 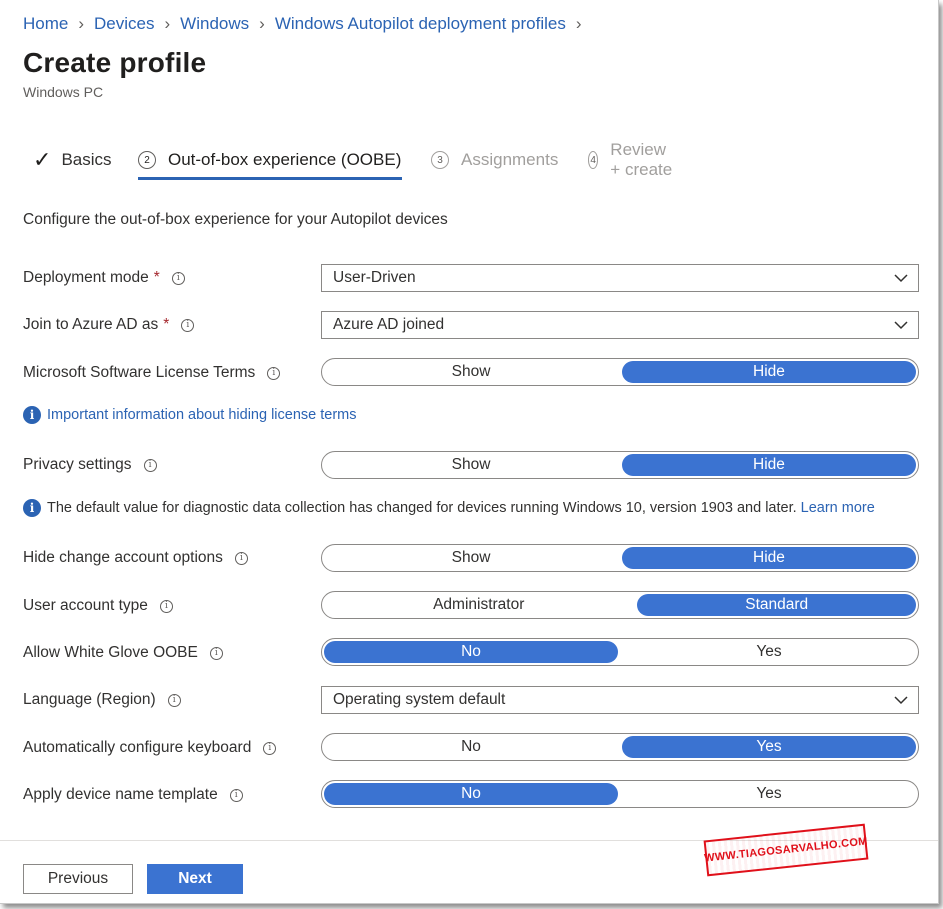 What do you see at coordinates (91, 324) in the screenshot?
I see `join-azure-ad-label-text: Join to Azure AD as` at bounding box center [91, 324].